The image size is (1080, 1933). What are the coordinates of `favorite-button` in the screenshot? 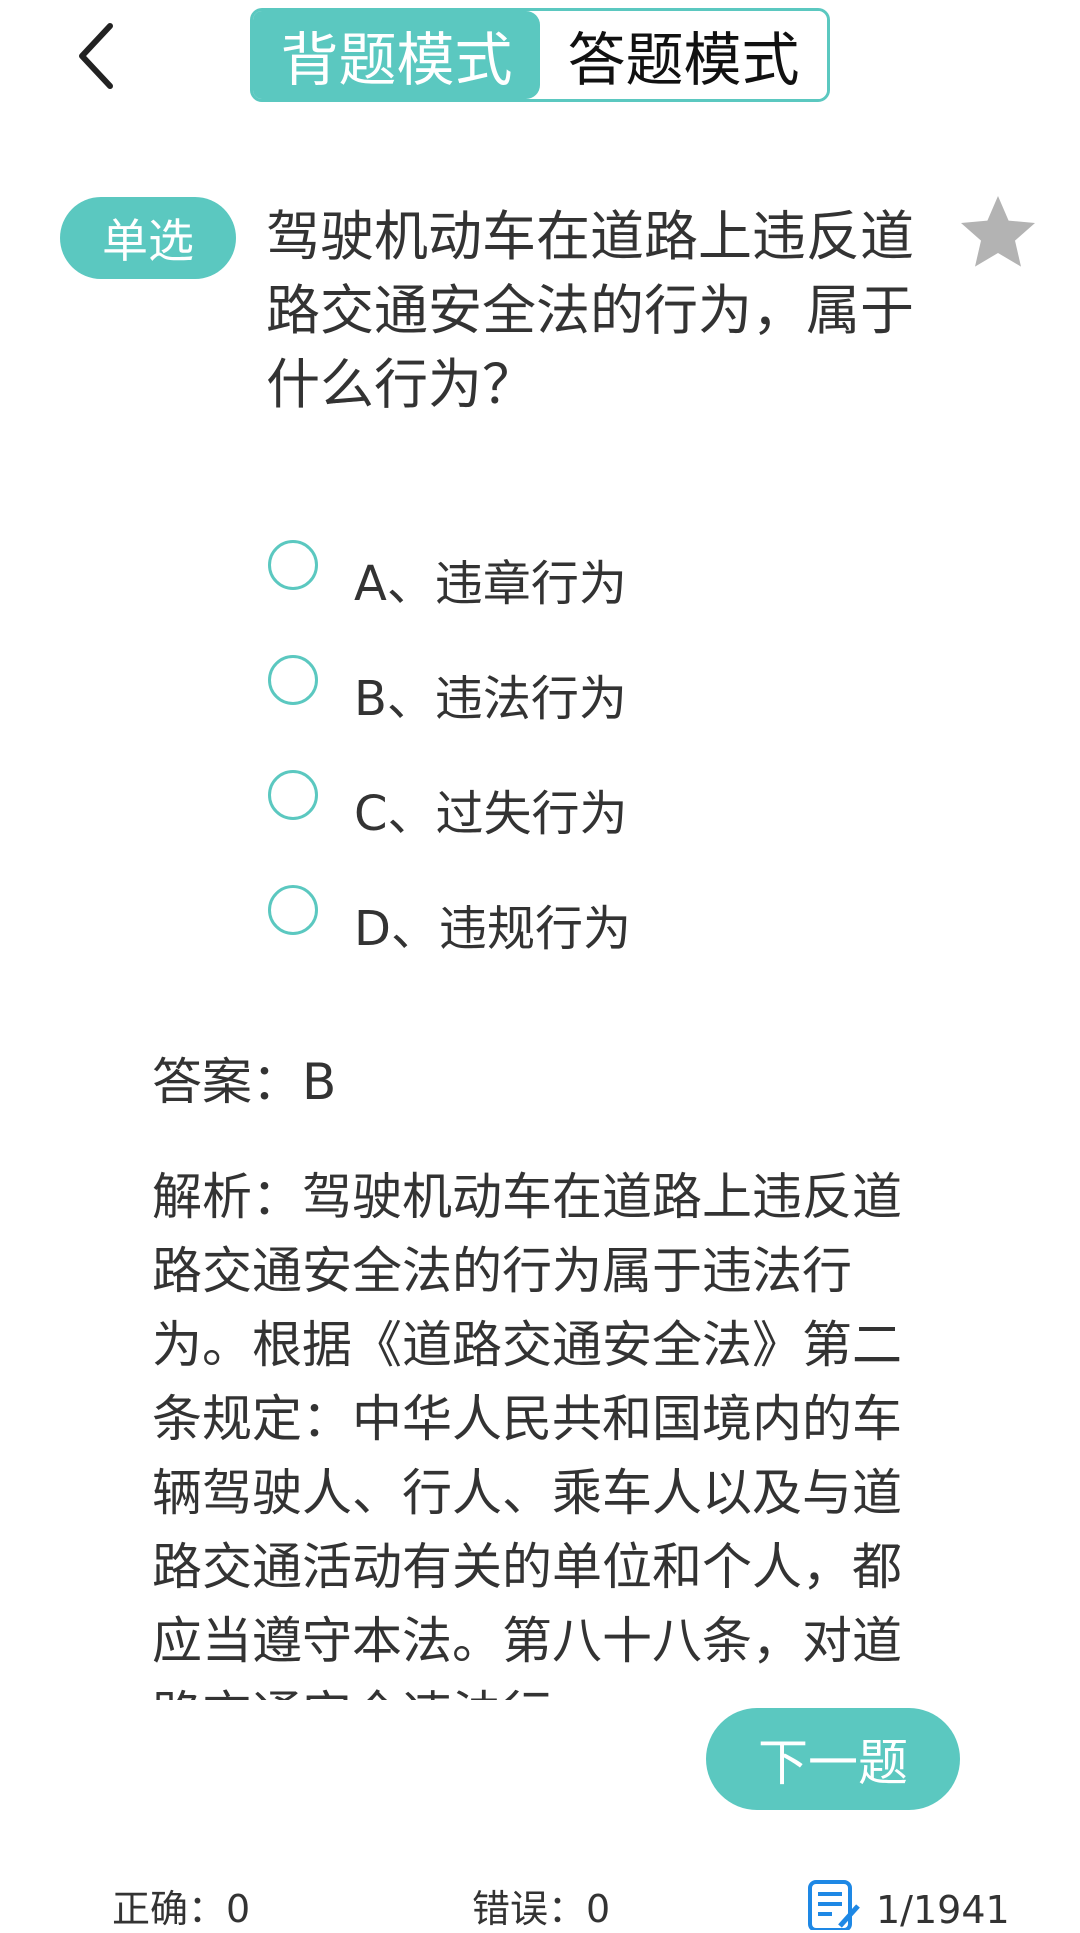 It's located at (998, 232).